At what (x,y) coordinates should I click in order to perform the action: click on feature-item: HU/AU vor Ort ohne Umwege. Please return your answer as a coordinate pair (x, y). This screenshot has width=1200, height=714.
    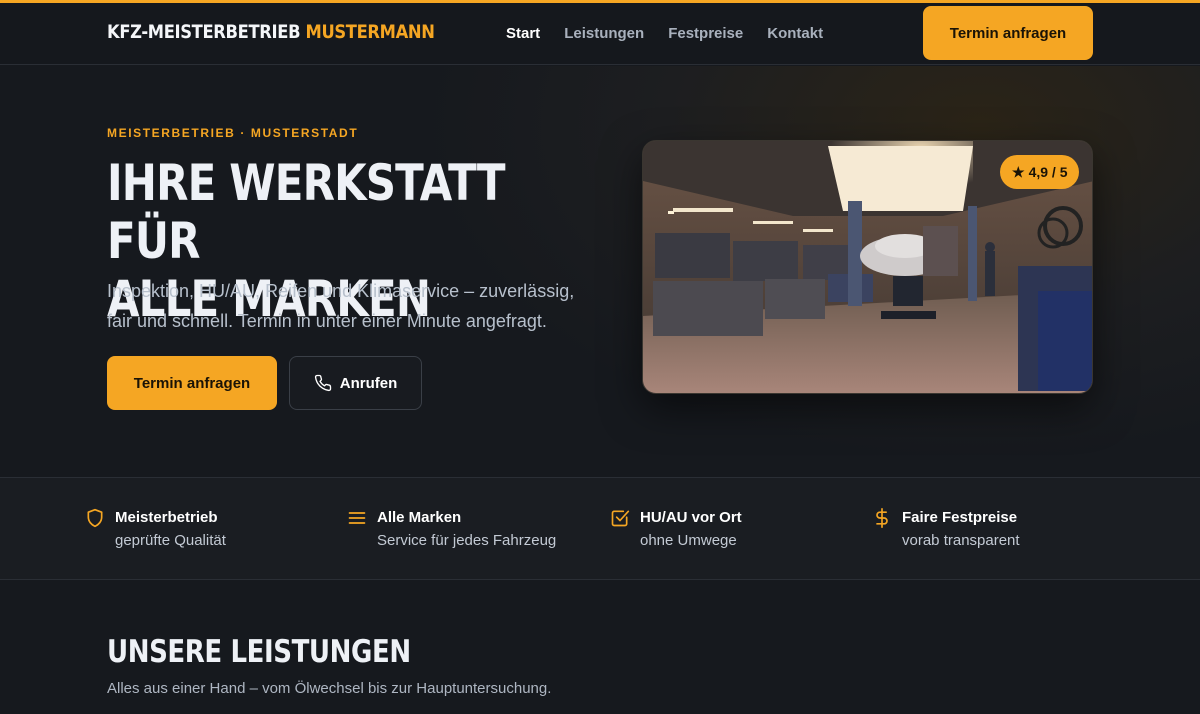
    Looking at the image, I should click on (676, 531).